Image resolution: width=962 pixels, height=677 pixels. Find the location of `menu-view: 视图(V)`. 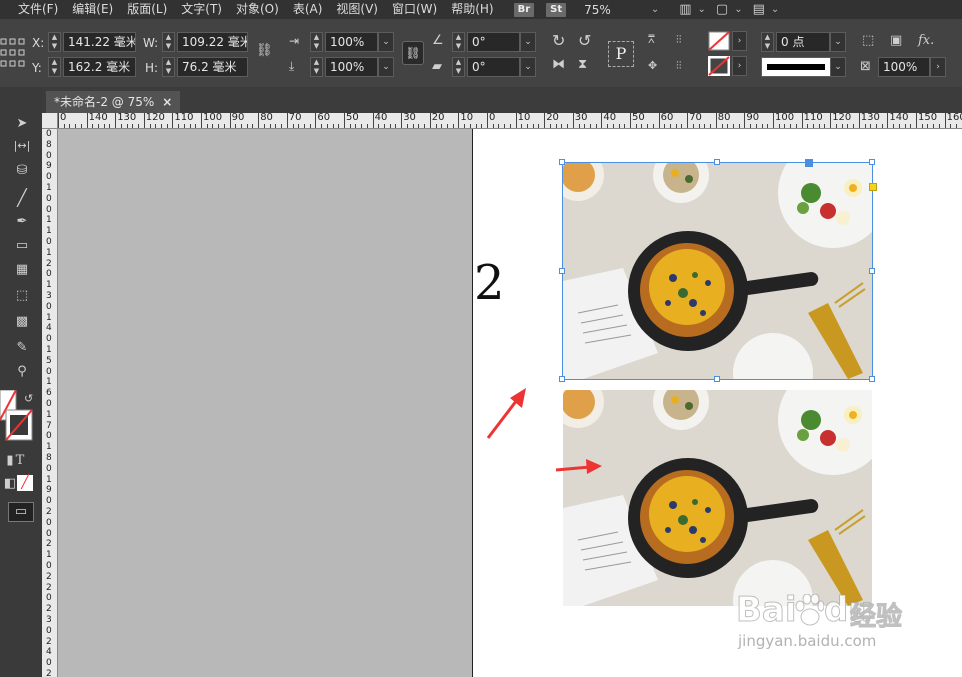

menu-view: 视图(V) is located at coordinates (358, 9).